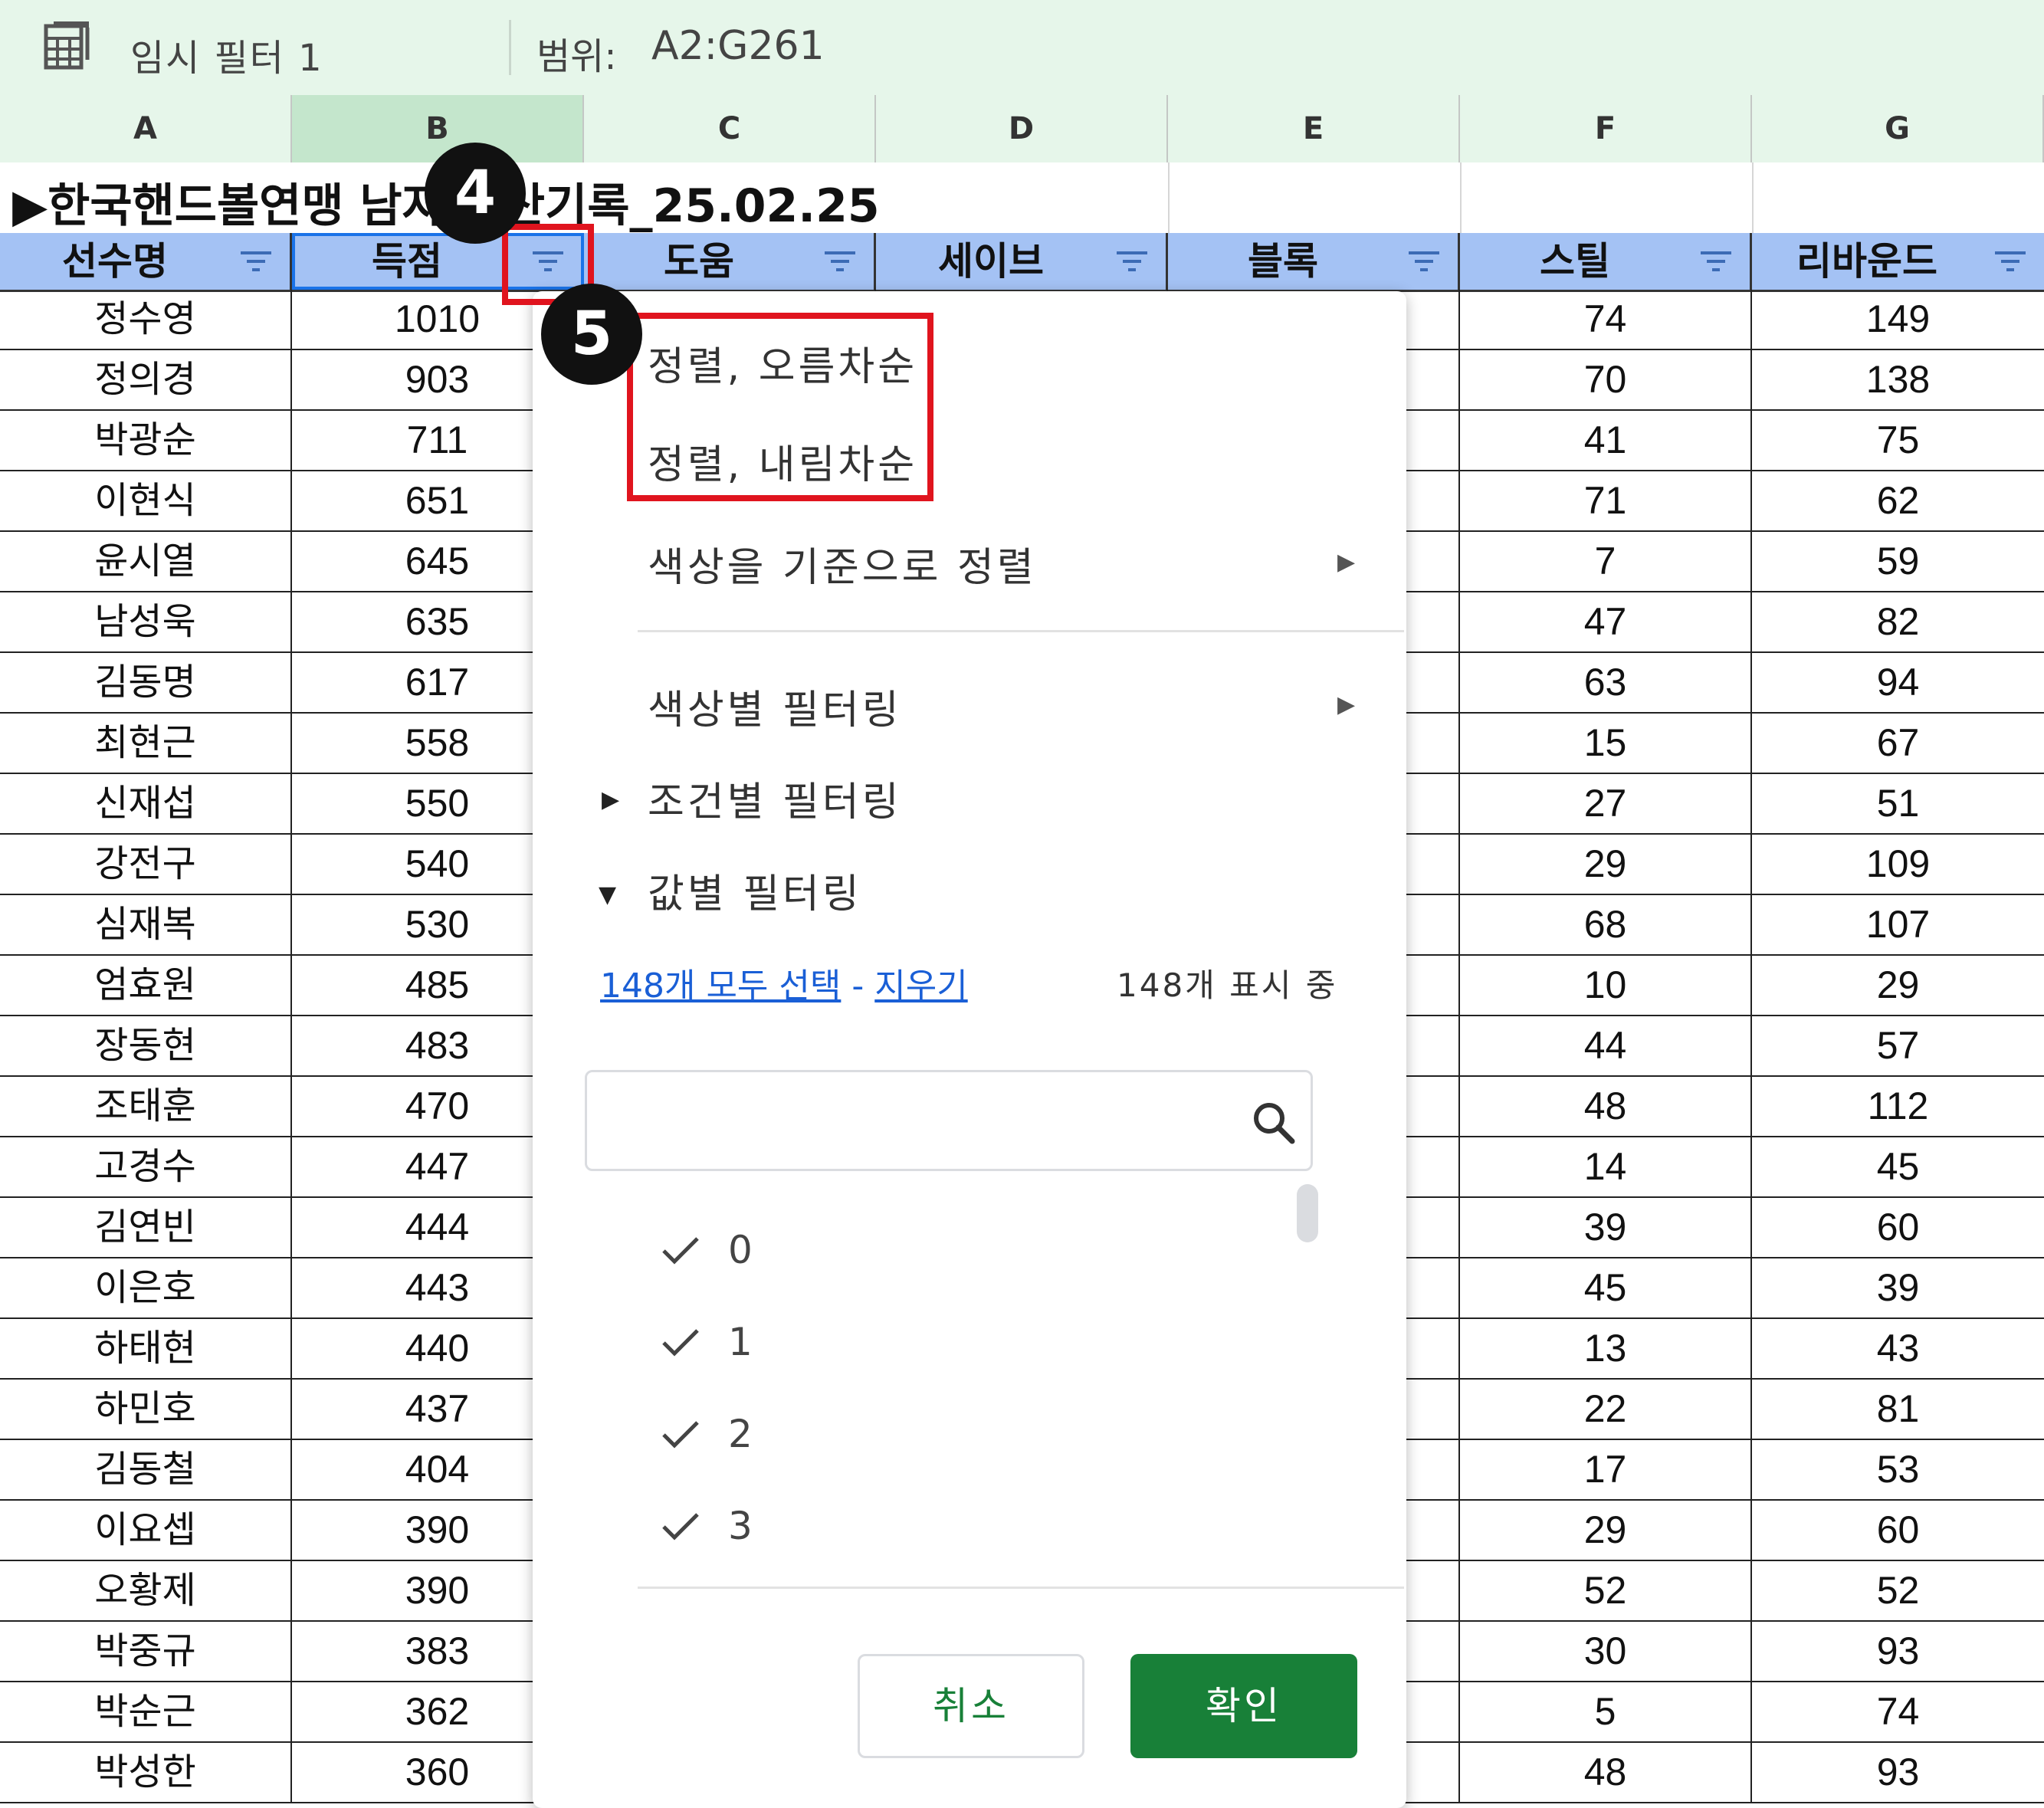 This screenshot has width=2044, height=1808. I want to click on filter-view-name: 임시 필터 1, so click(226, 55).